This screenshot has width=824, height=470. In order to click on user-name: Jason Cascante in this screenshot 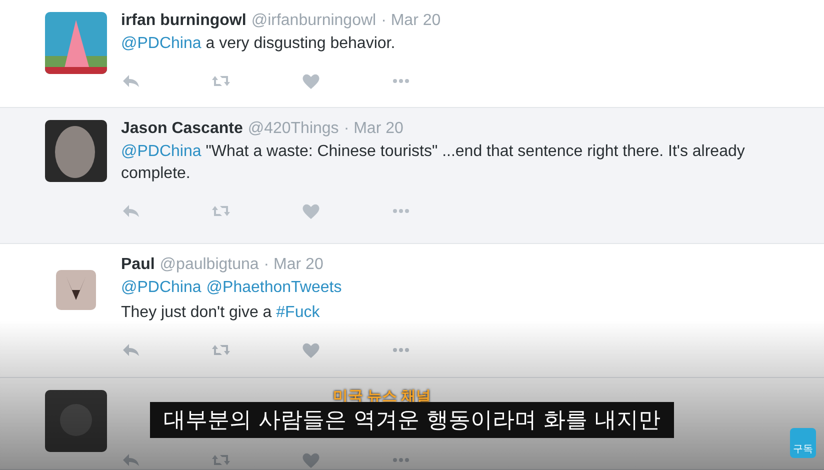, I will do `click(182, 129)`.